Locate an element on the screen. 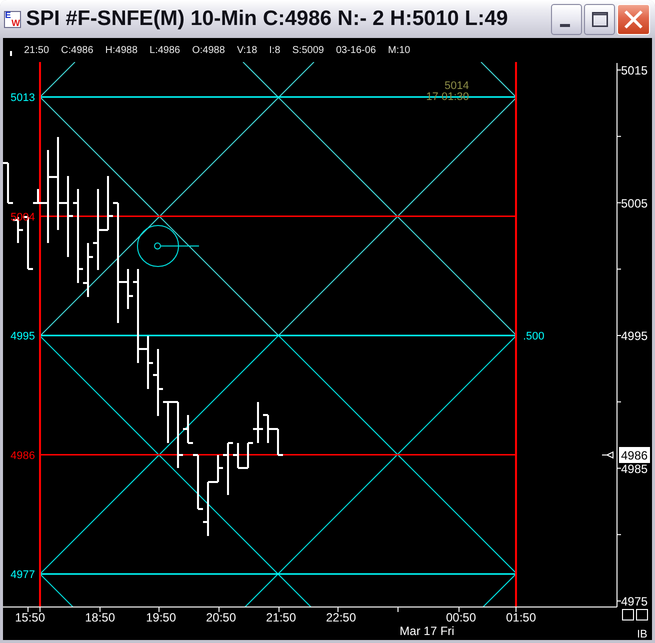  time-label: 21:50 is located at coordinates (281, 617).